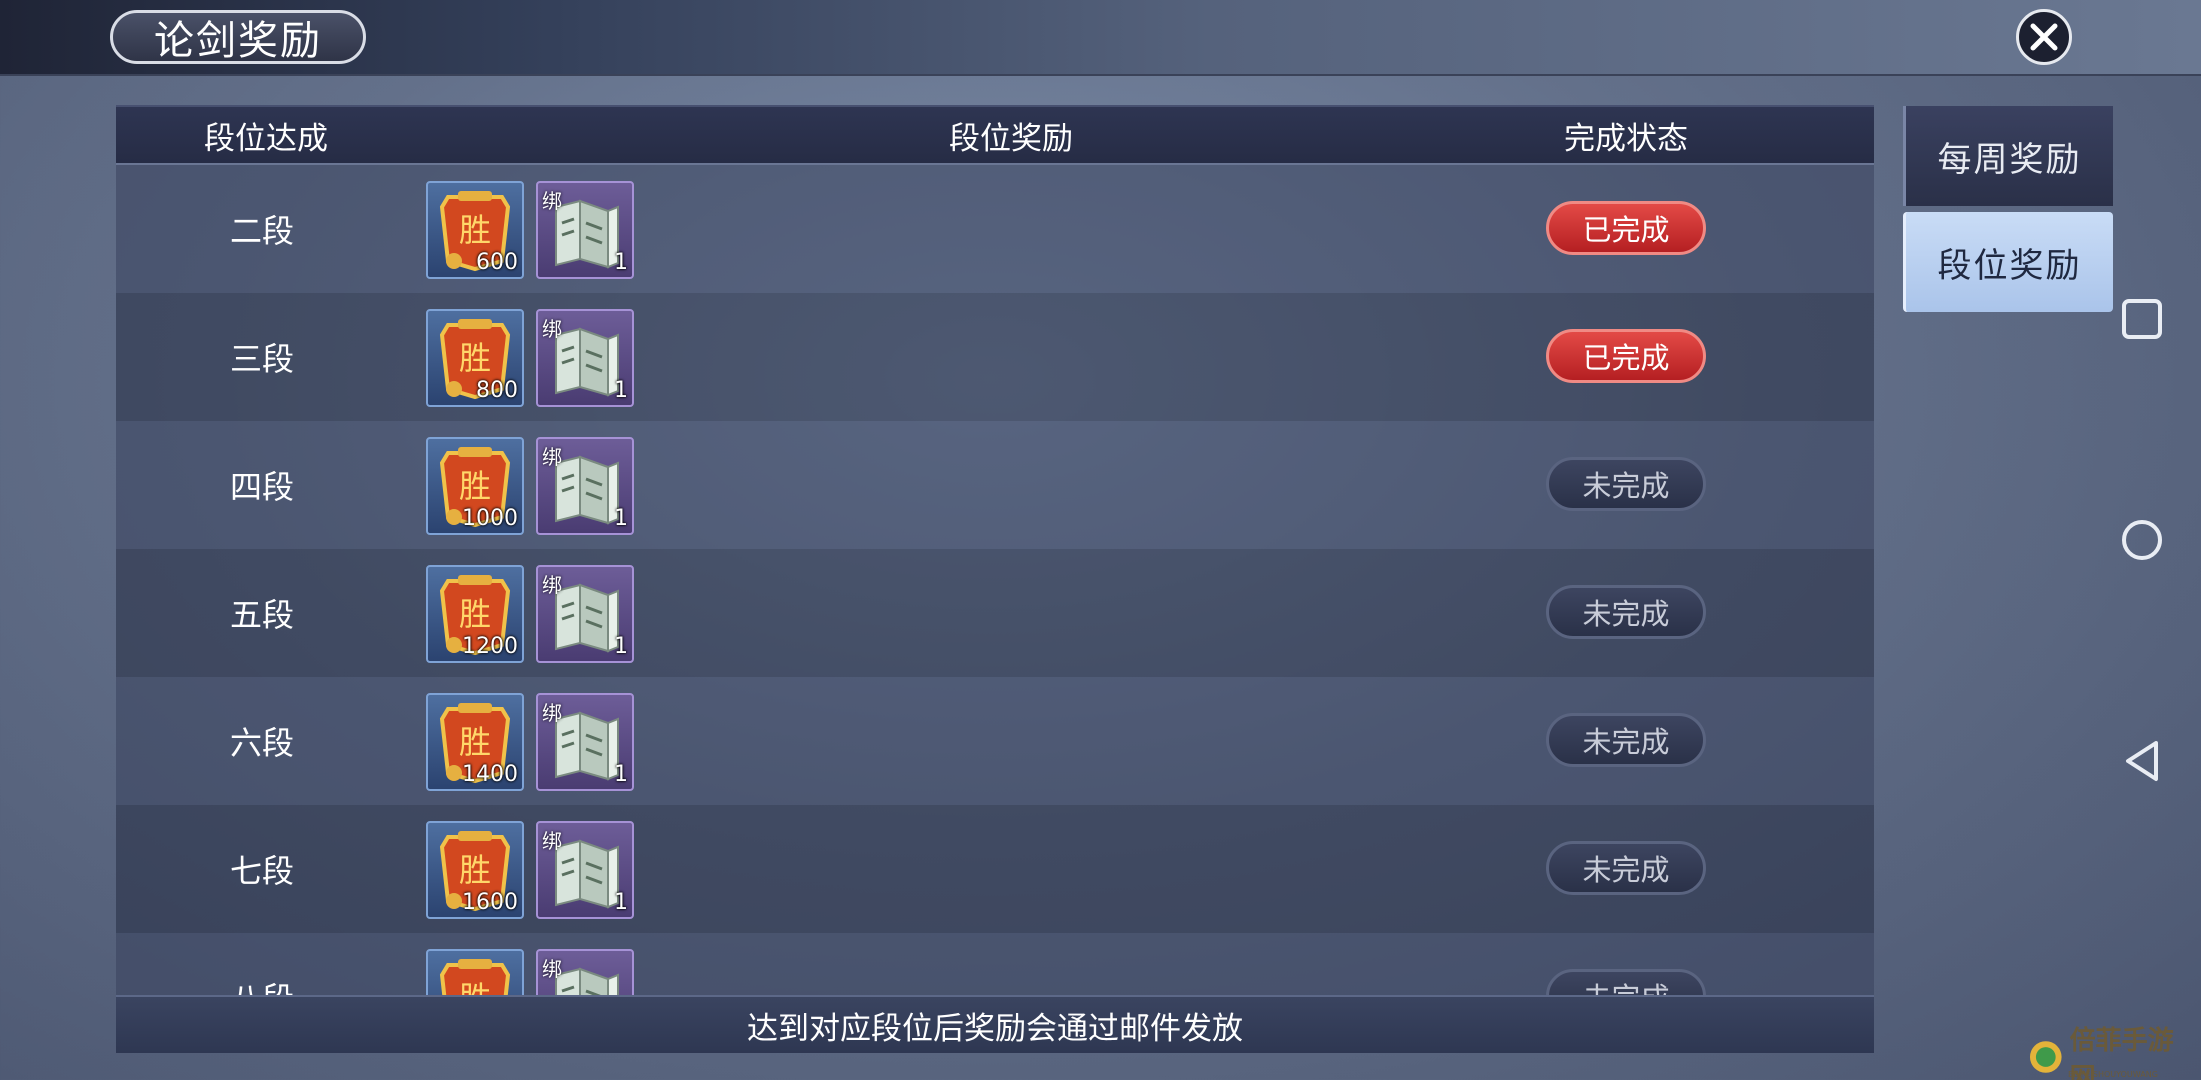 This screenshot has height=1080, width=2201. I want to click on victory-token-item: 胜 1000, so click(475, 486).